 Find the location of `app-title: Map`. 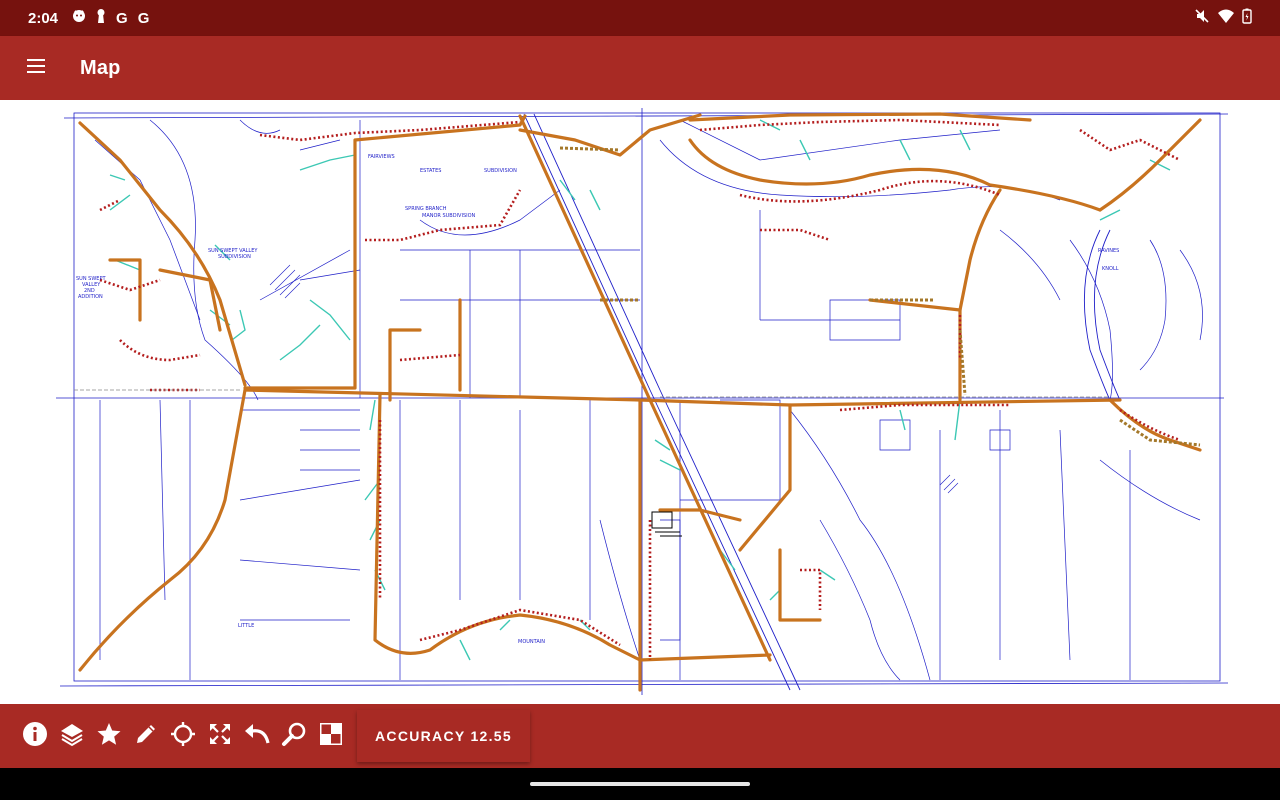

app-title: Map is located at coordinates (100, 67).